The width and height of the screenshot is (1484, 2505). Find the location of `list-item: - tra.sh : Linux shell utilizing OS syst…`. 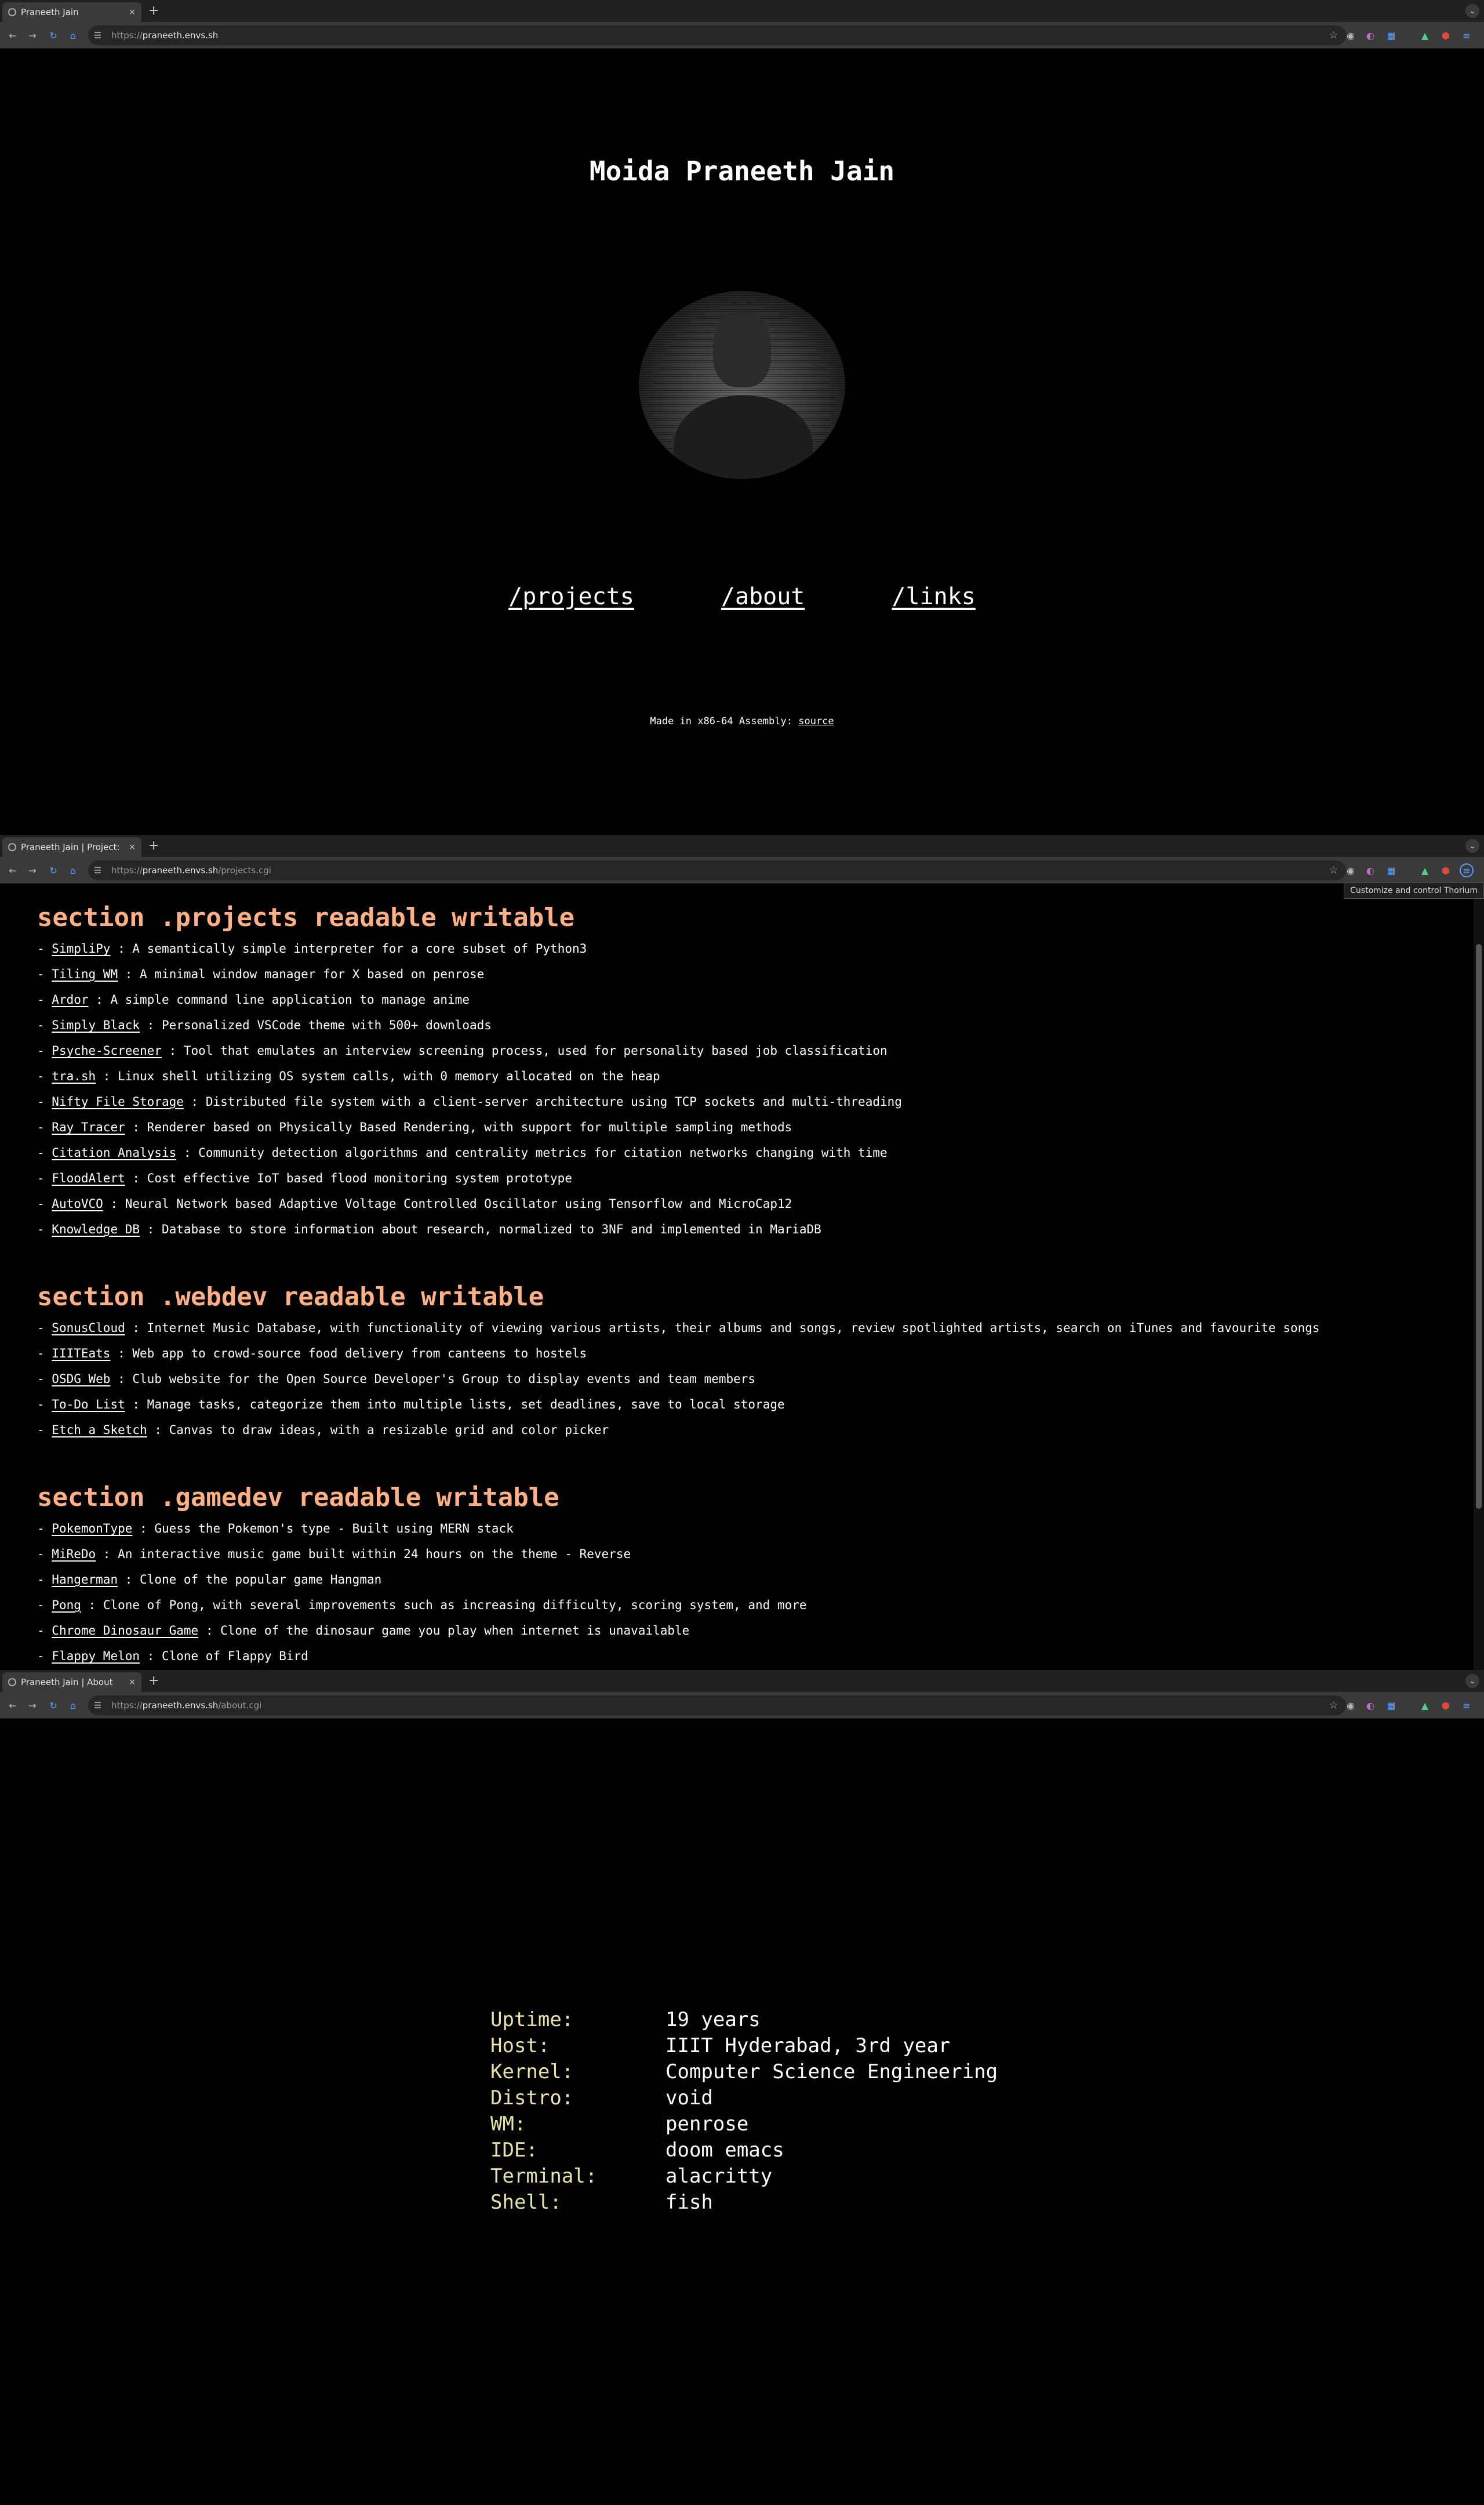

list-item: - tra.sh : Linux shell utilizing OS syst… is located at coordinates (733, 1076).